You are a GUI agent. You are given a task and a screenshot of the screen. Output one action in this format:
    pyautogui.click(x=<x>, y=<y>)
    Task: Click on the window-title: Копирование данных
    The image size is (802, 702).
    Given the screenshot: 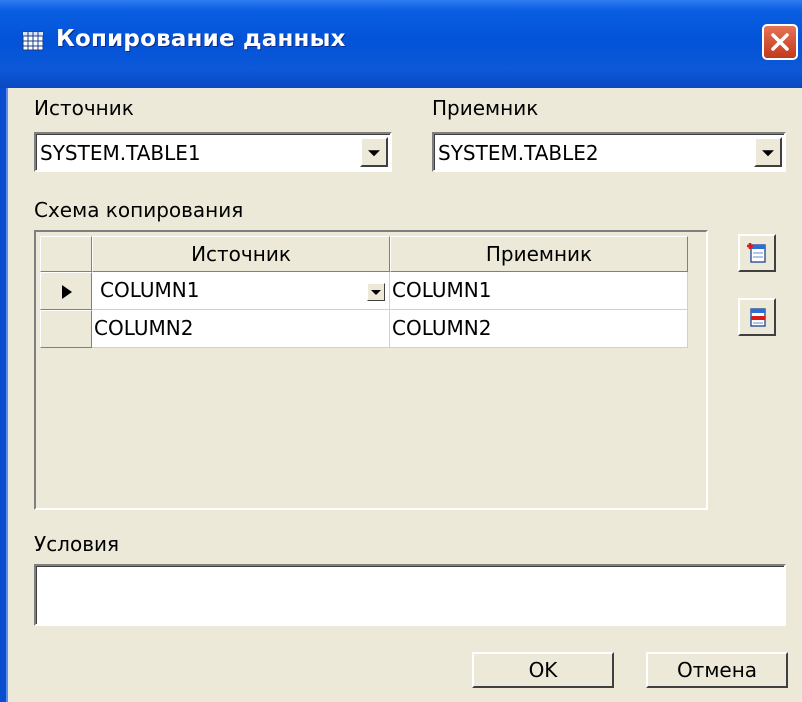 What is the action you would take?
    pyautogui.click(x=201, y=39)
    